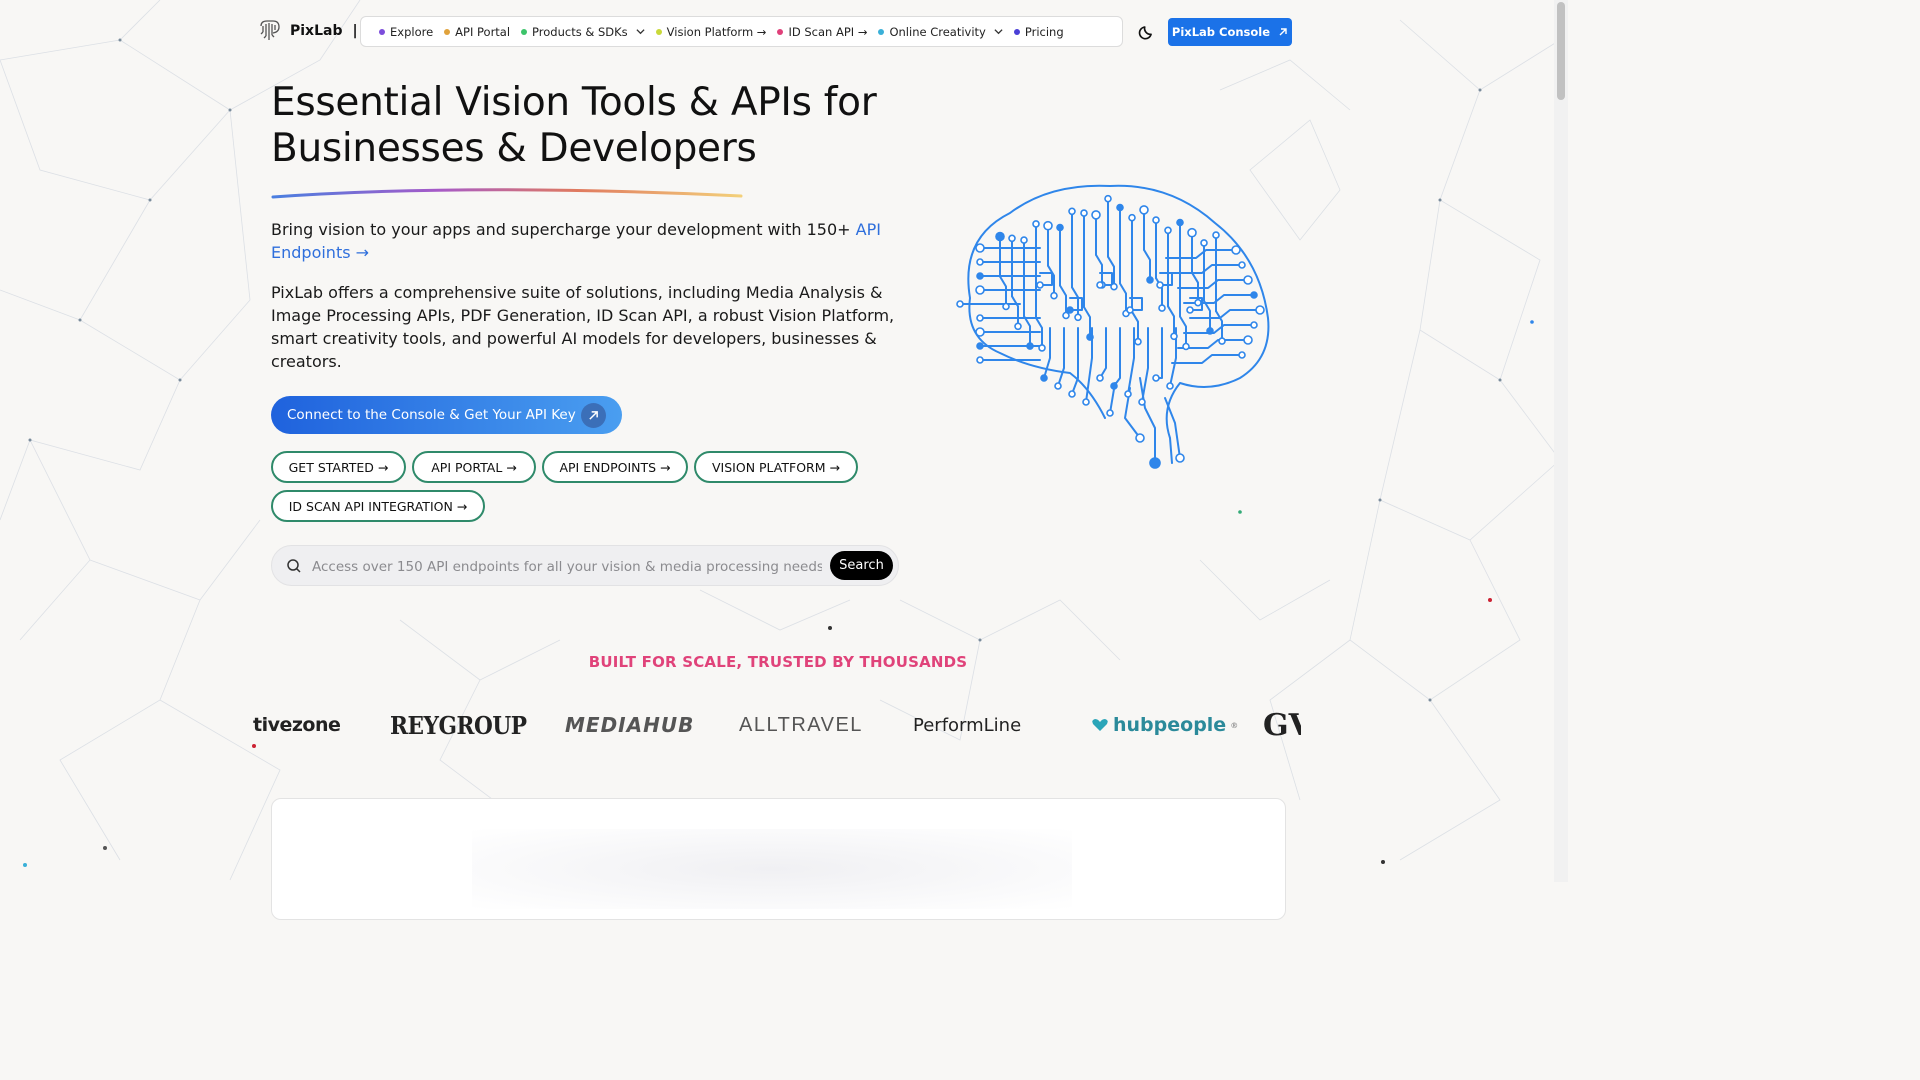 This screenshot has height=1080, width=1920. I want to click on nav-label: API Portal, so click(483, 31).